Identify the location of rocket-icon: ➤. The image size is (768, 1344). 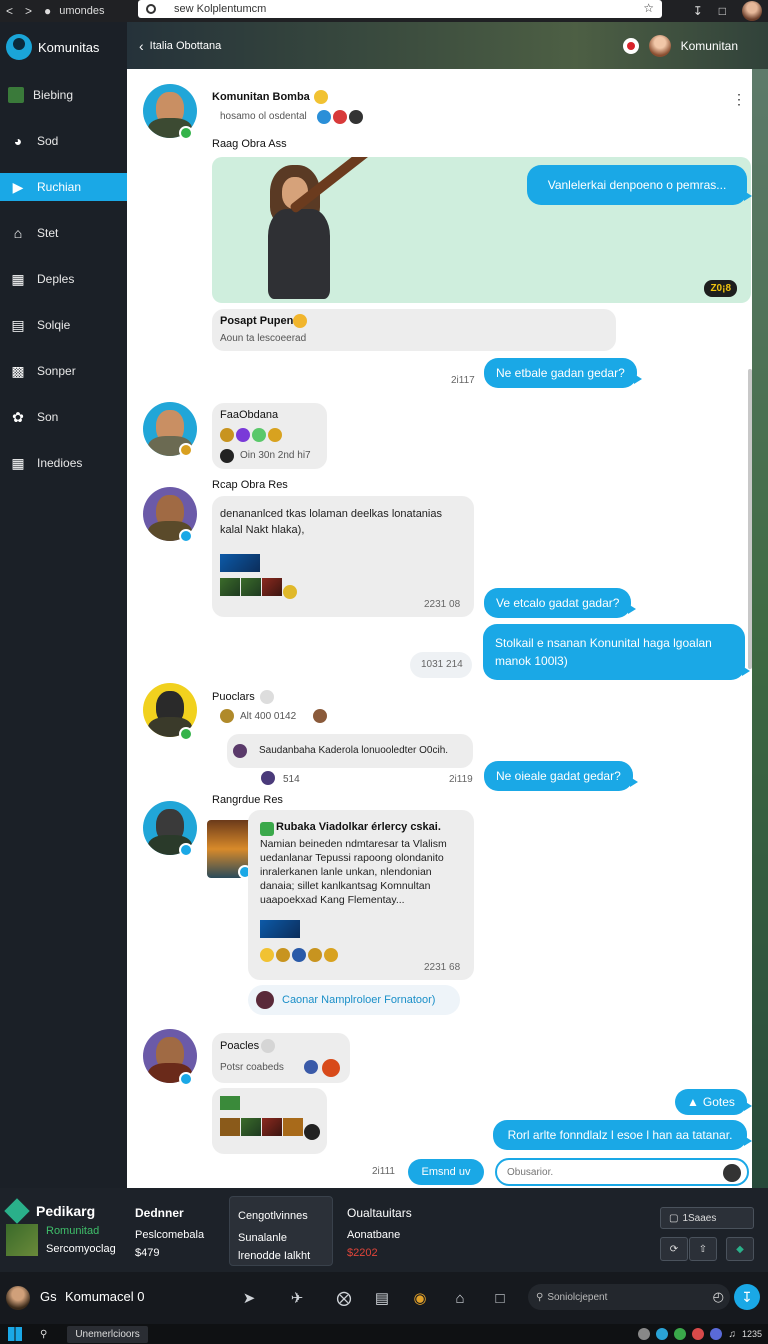
(249, 1298).